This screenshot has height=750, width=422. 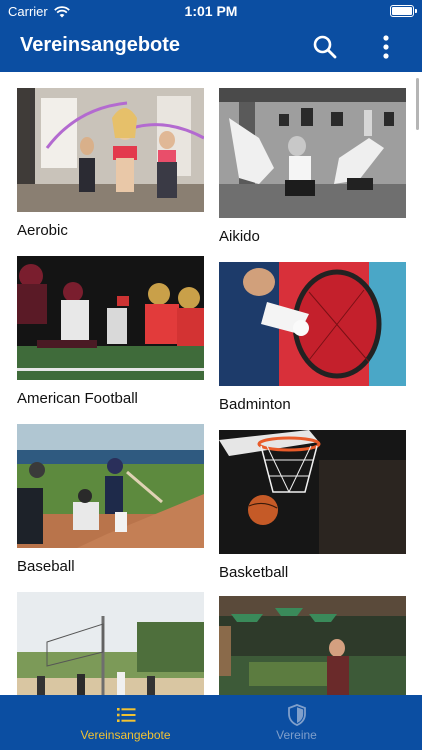 What do you see at coordinates (77, 398) in the screenshot?
I see `sport-label-american-football: American Football` at bounding box center [77, 398].